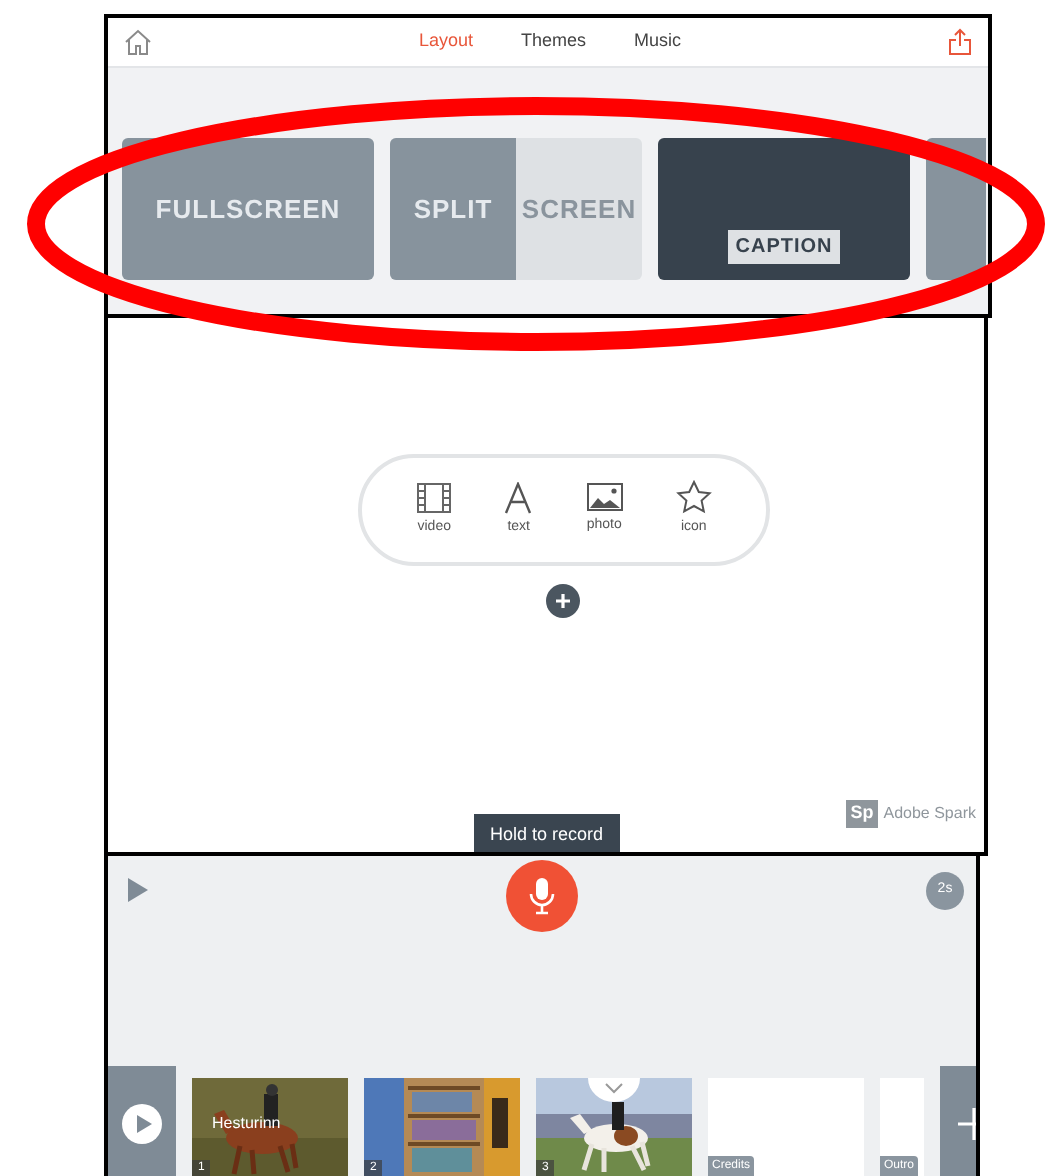 The image size is (1058, 1176). I want to click on chevron-icon, so click(614, 1090).